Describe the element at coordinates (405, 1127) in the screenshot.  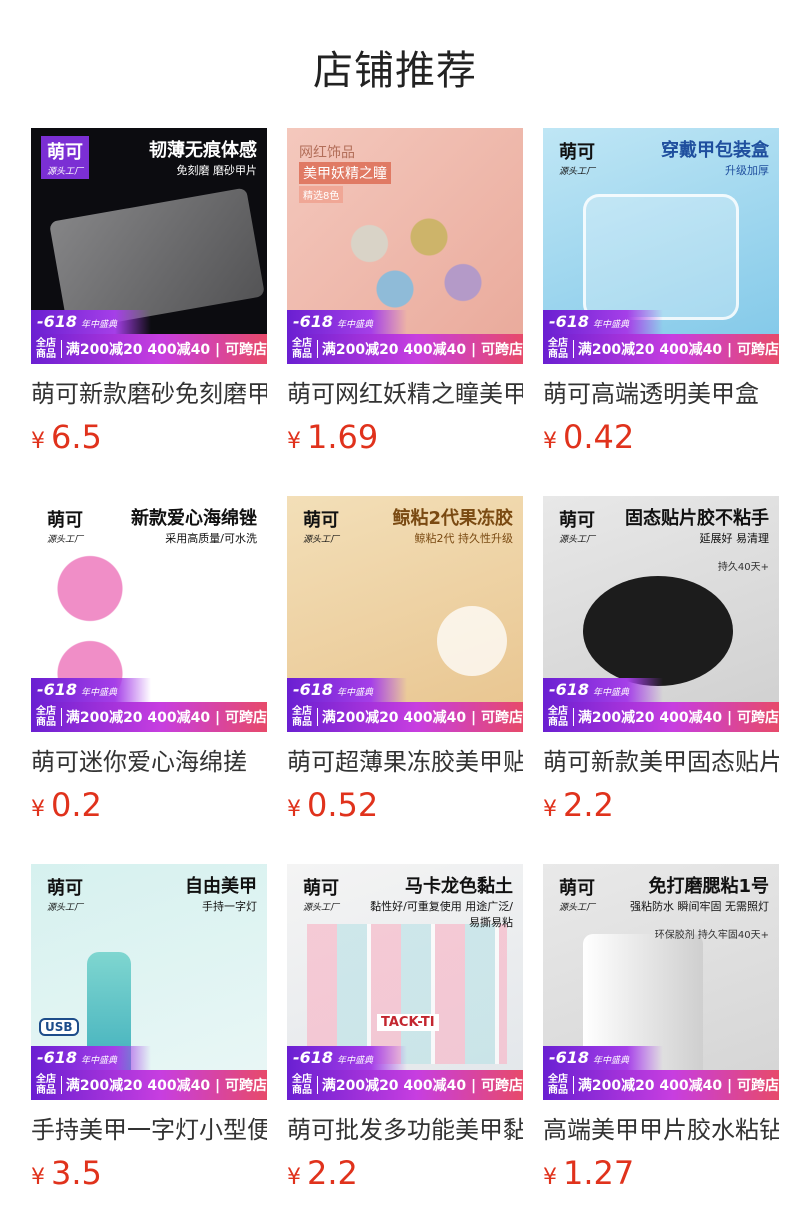
I see `product-name: 萌可批发多功能美甲黏土` at that location.